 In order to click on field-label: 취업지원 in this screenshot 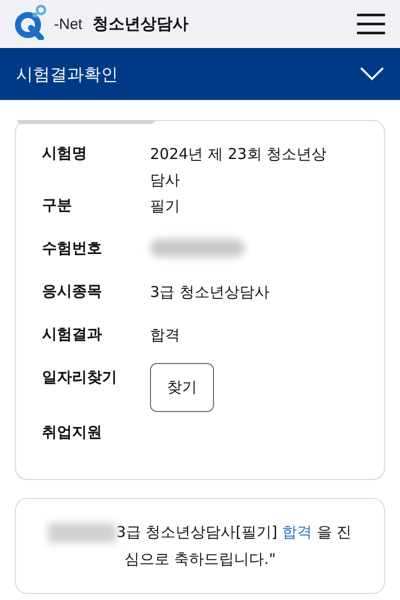, I will do `click(72, 432)`.